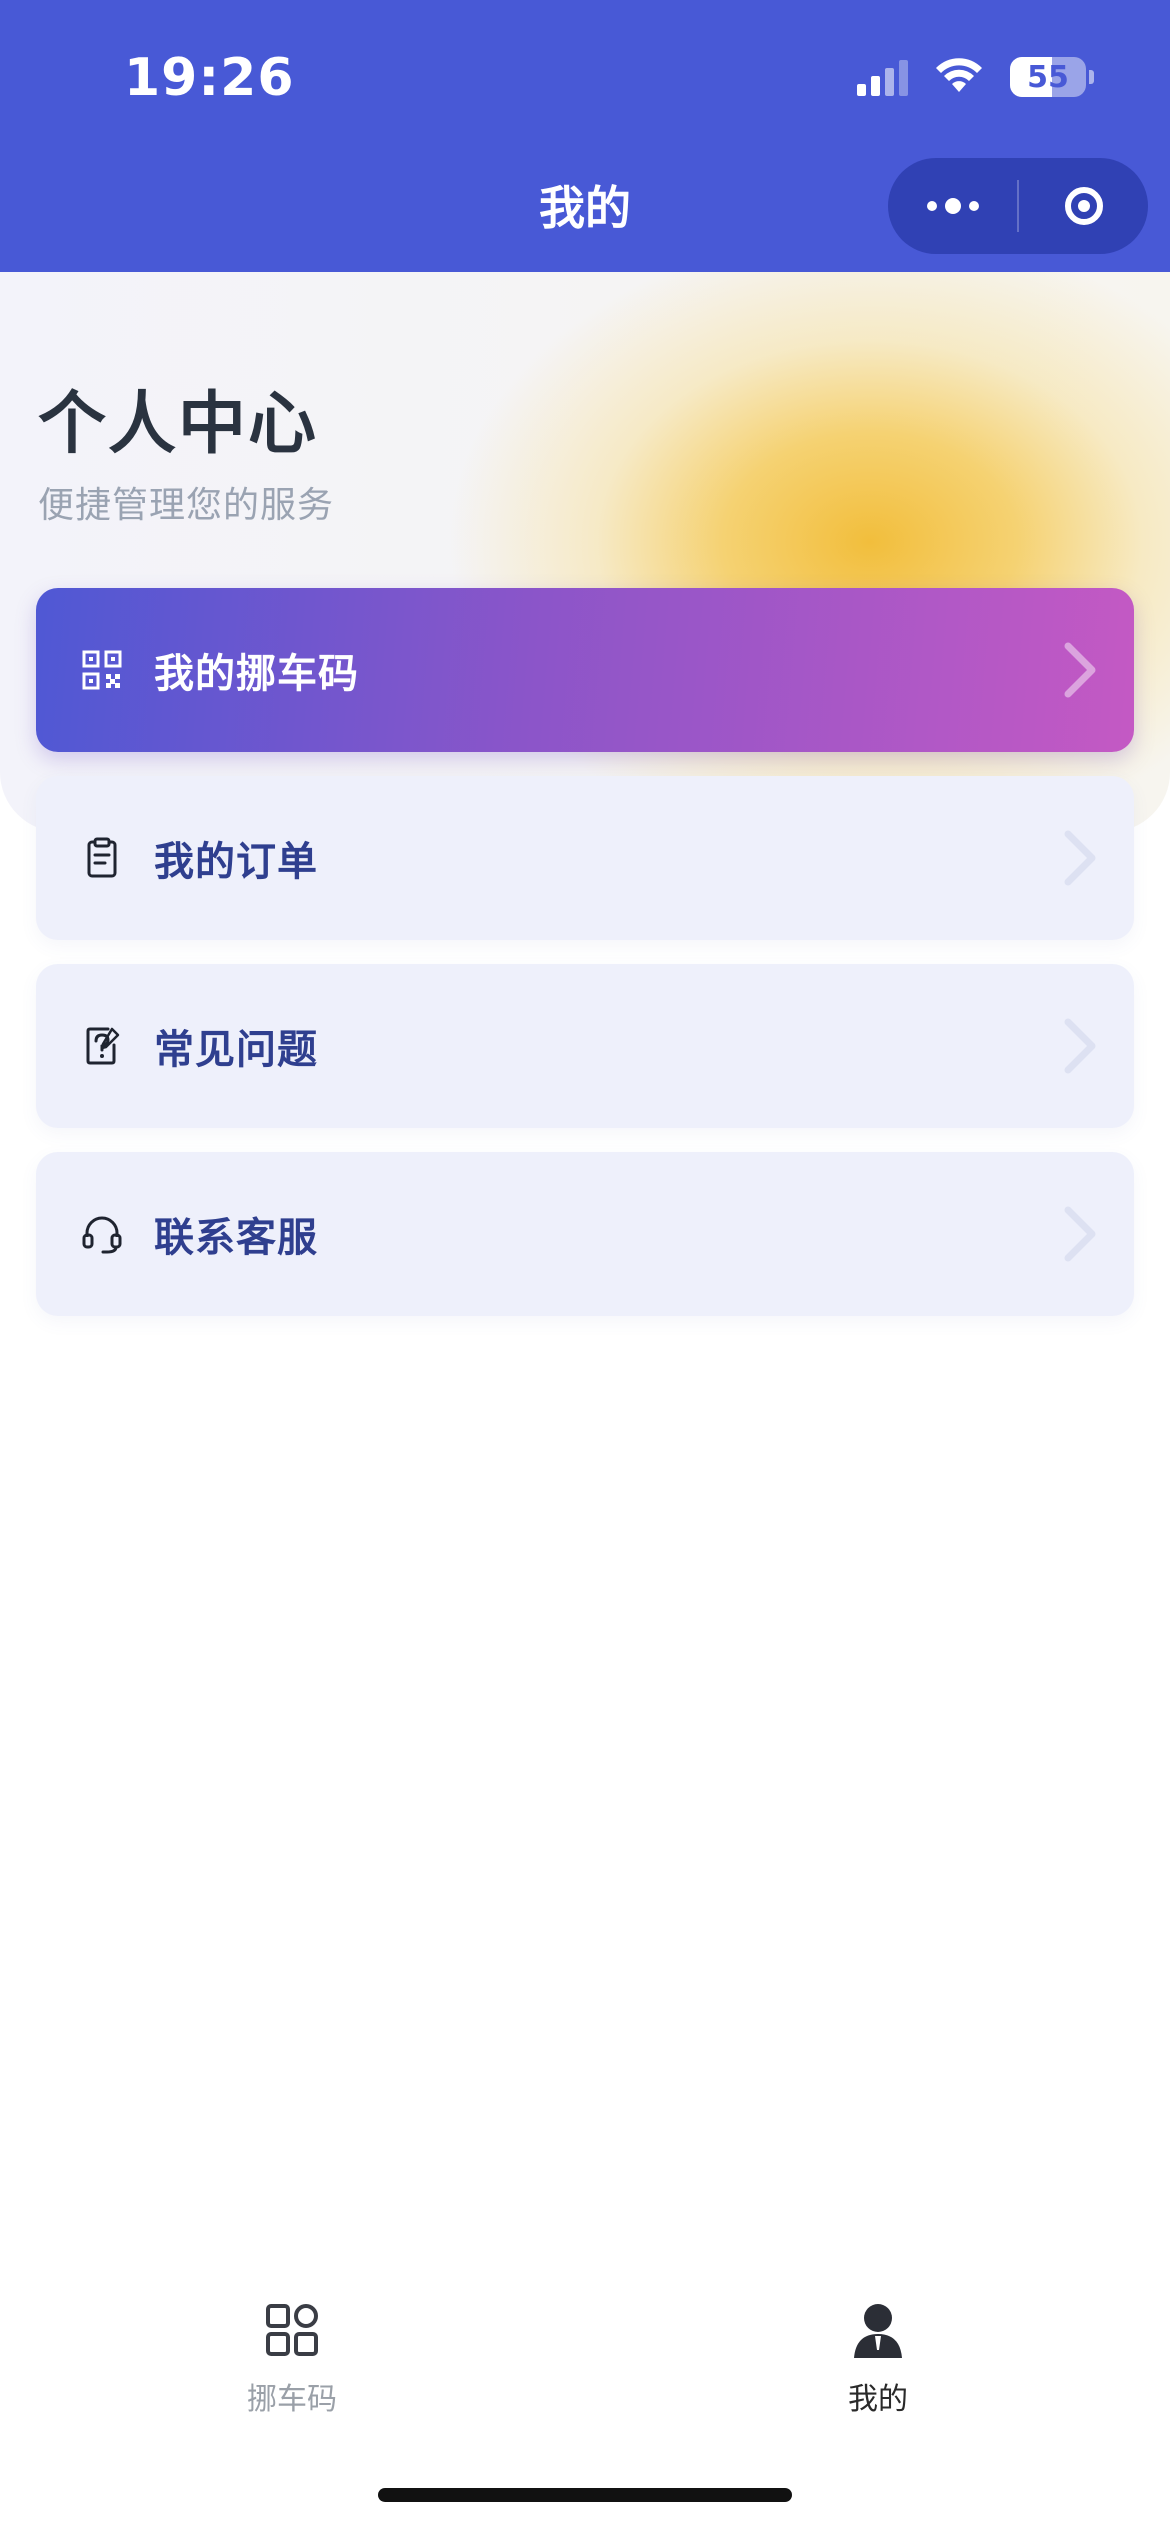  Describe the element at coordinates (1018, 206) in the screenshot. I see `mini-program-capsule` at that location.